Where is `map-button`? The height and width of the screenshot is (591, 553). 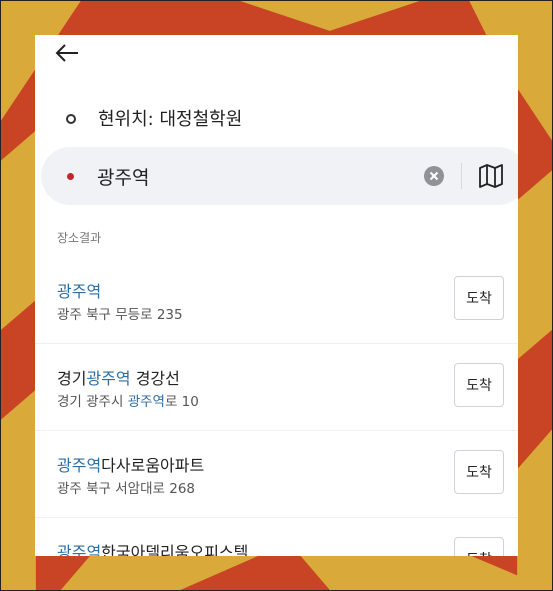 map-button is located at coordinates (491, 176).